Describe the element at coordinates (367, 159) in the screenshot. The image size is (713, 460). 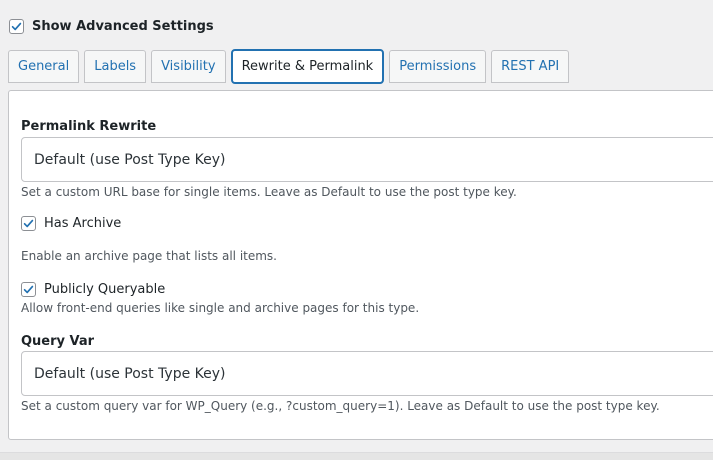
I see `permalink-rewrite-select: Default (use Post Type Key)` at that location.